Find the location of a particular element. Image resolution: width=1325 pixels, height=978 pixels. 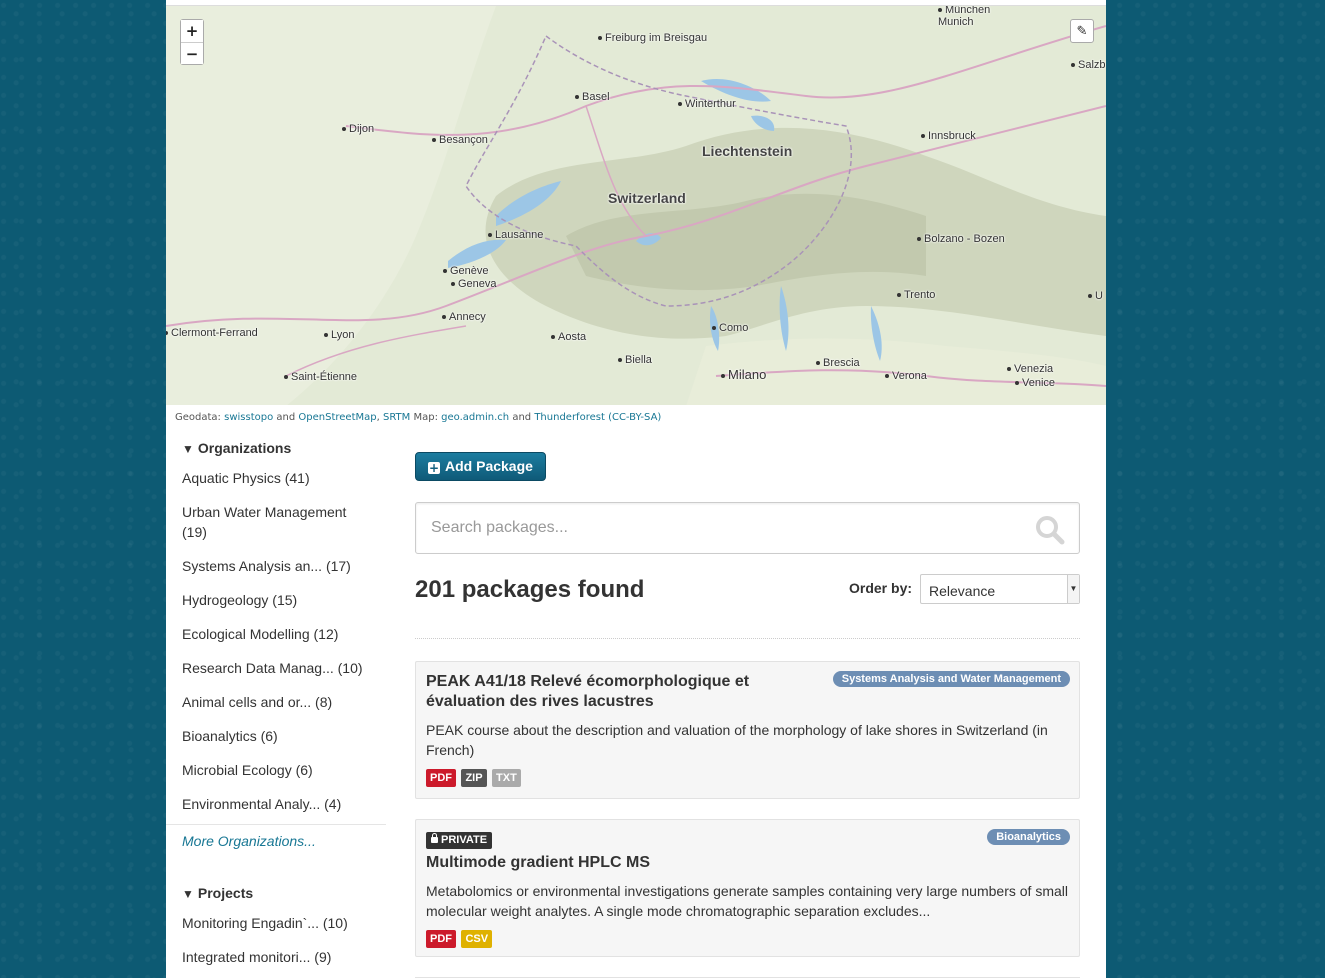

add-package-button: + Add Package is located at coordinates (480, 466).